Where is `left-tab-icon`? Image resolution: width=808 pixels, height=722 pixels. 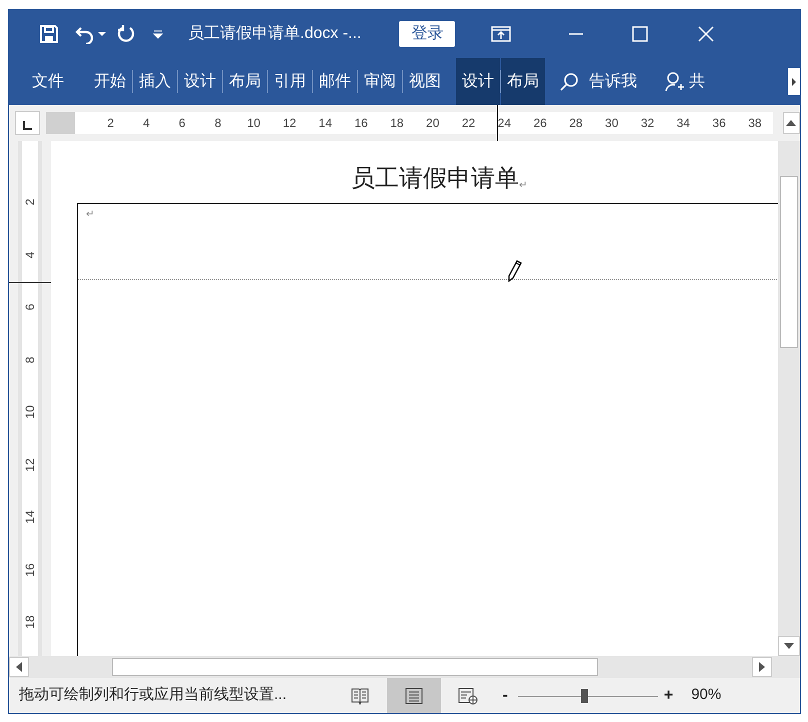
left-tab-icon is located at coordinates (27, 126).